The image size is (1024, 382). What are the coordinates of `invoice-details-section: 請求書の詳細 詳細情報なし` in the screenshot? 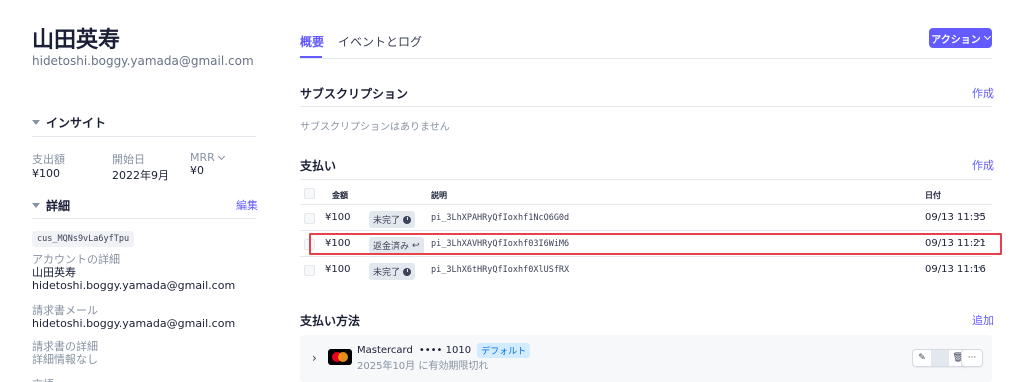 It's located at (65, 353).